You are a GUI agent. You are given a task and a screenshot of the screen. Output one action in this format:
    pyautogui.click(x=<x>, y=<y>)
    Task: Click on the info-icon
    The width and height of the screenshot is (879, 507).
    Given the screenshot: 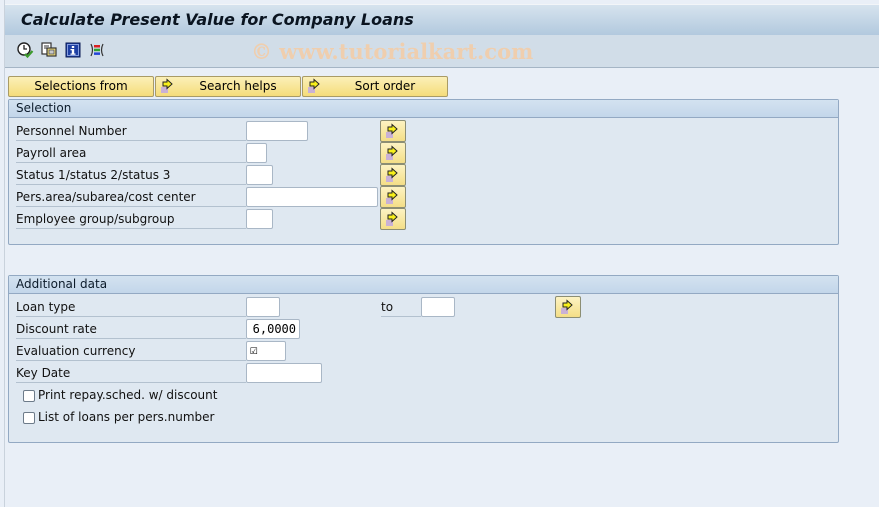 What is the action you would take?
    pyautogui.click(x=73, y=50)
    